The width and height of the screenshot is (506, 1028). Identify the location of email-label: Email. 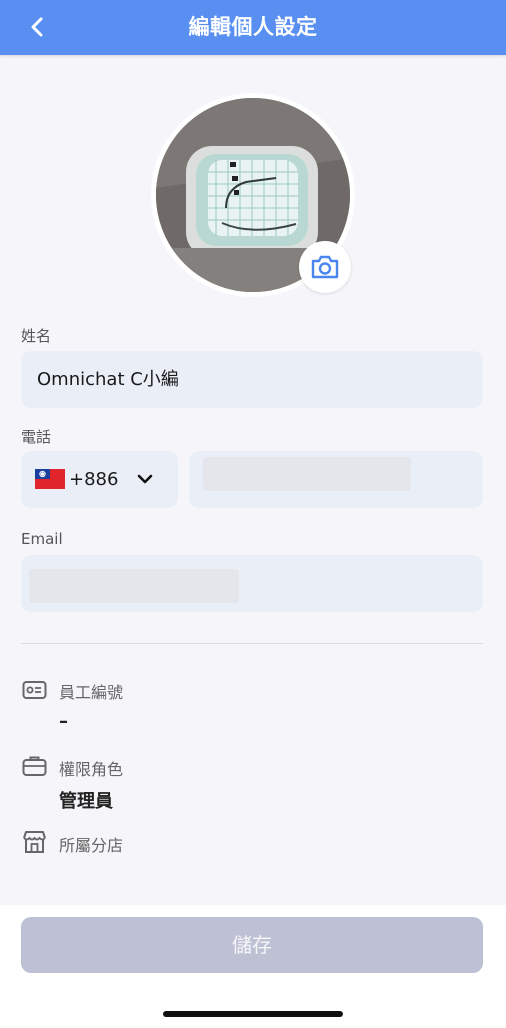
(42, 539).